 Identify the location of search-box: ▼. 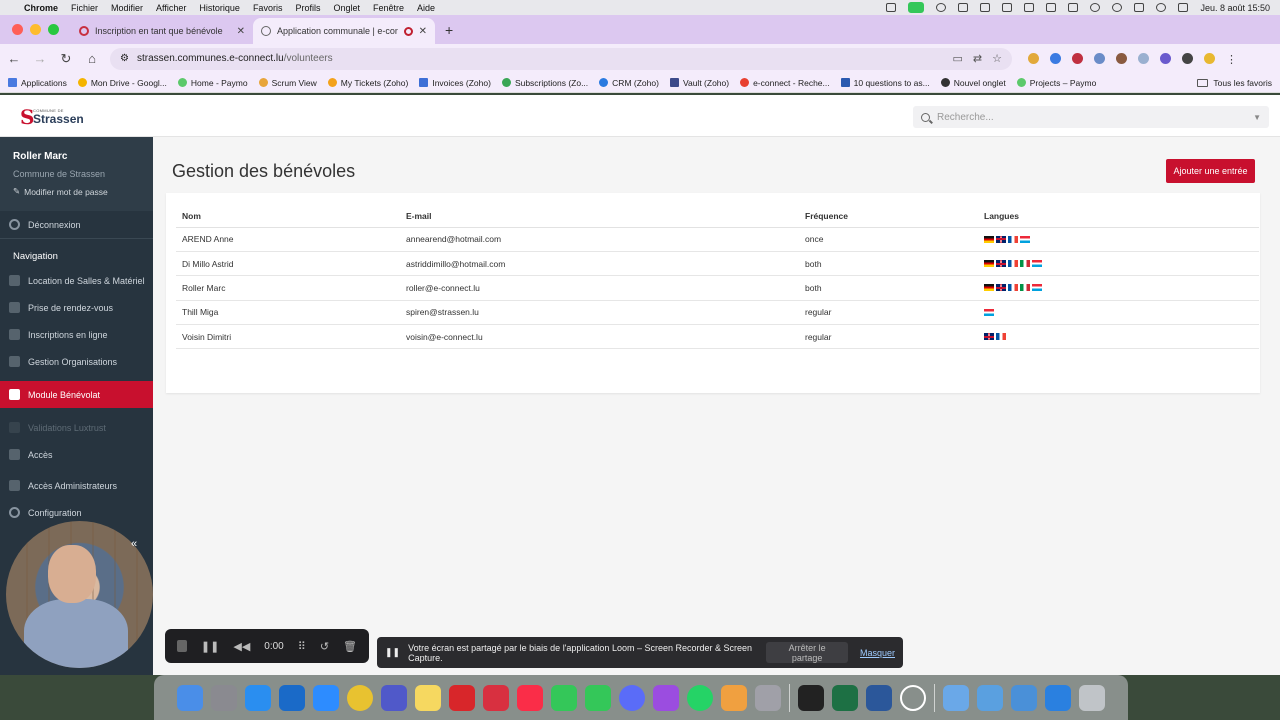
(1091, 117).